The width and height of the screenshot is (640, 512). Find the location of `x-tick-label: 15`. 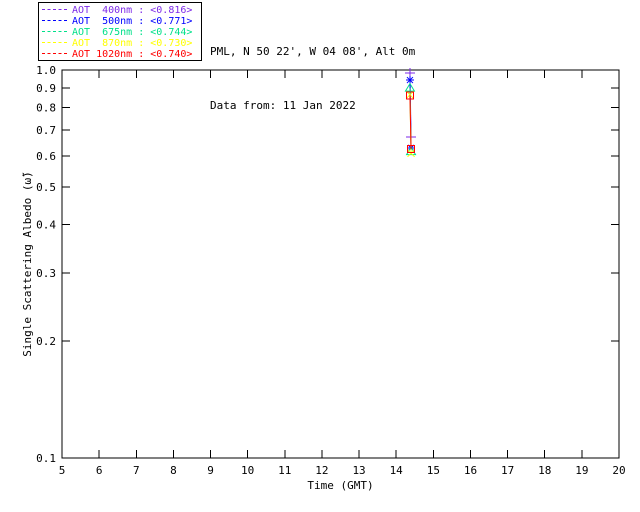

x-tick-label: 15 is located at coordinates (433, 470).